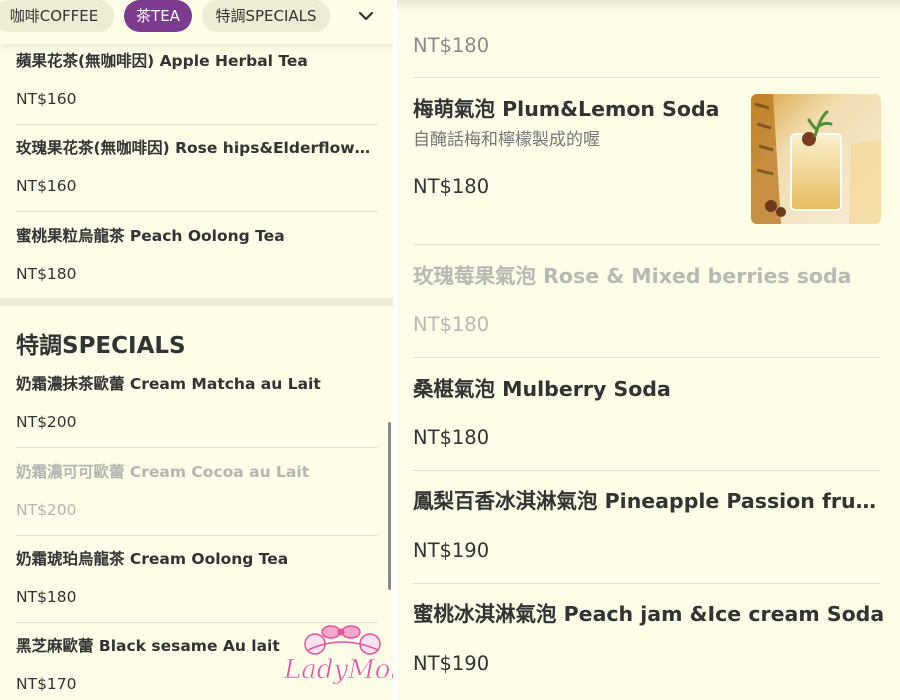  I want to click on item-name: 奶霜琥珀烏龍茶 Cream Oolong Tea, so click(152, 559).